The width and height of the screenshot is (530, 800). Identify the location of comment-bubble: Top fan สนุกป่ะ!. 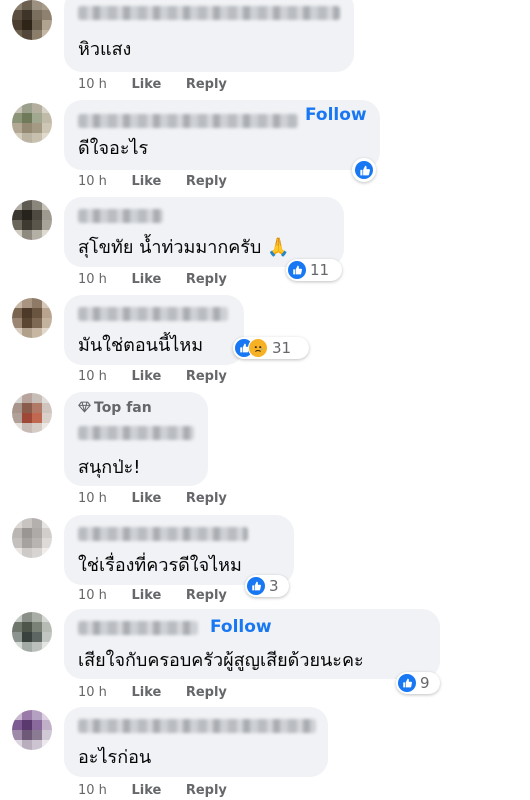
(136, 439).